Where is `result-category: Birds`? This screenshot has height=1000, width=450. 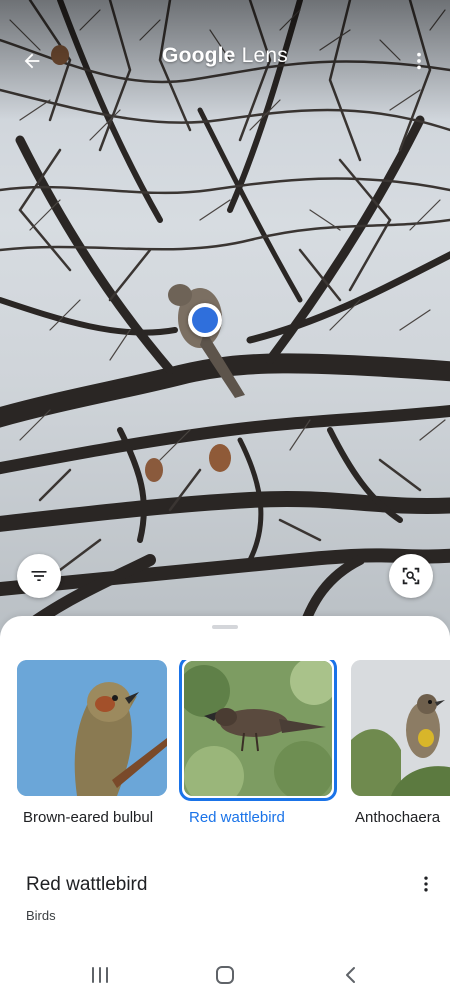 result-category: Birds is located at coordinates (41, 915).